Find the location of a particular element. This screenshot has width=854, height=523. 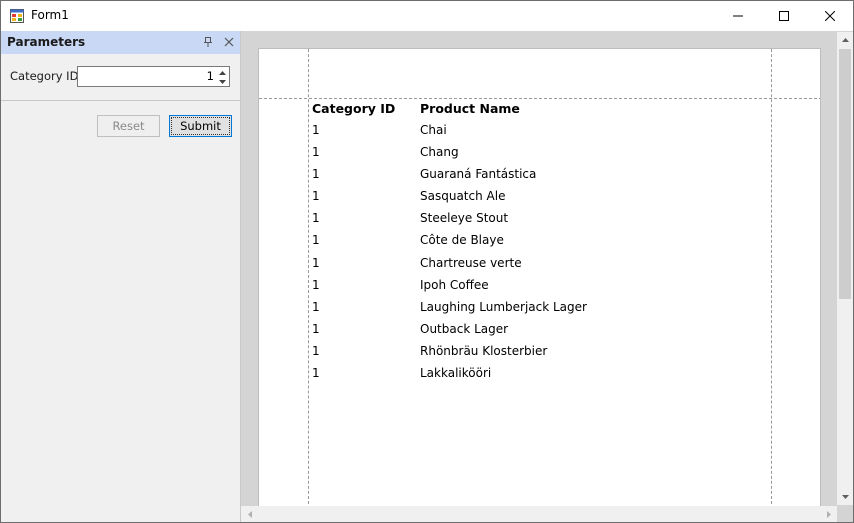

scroll-down-button is located at coordinates (845, 497).